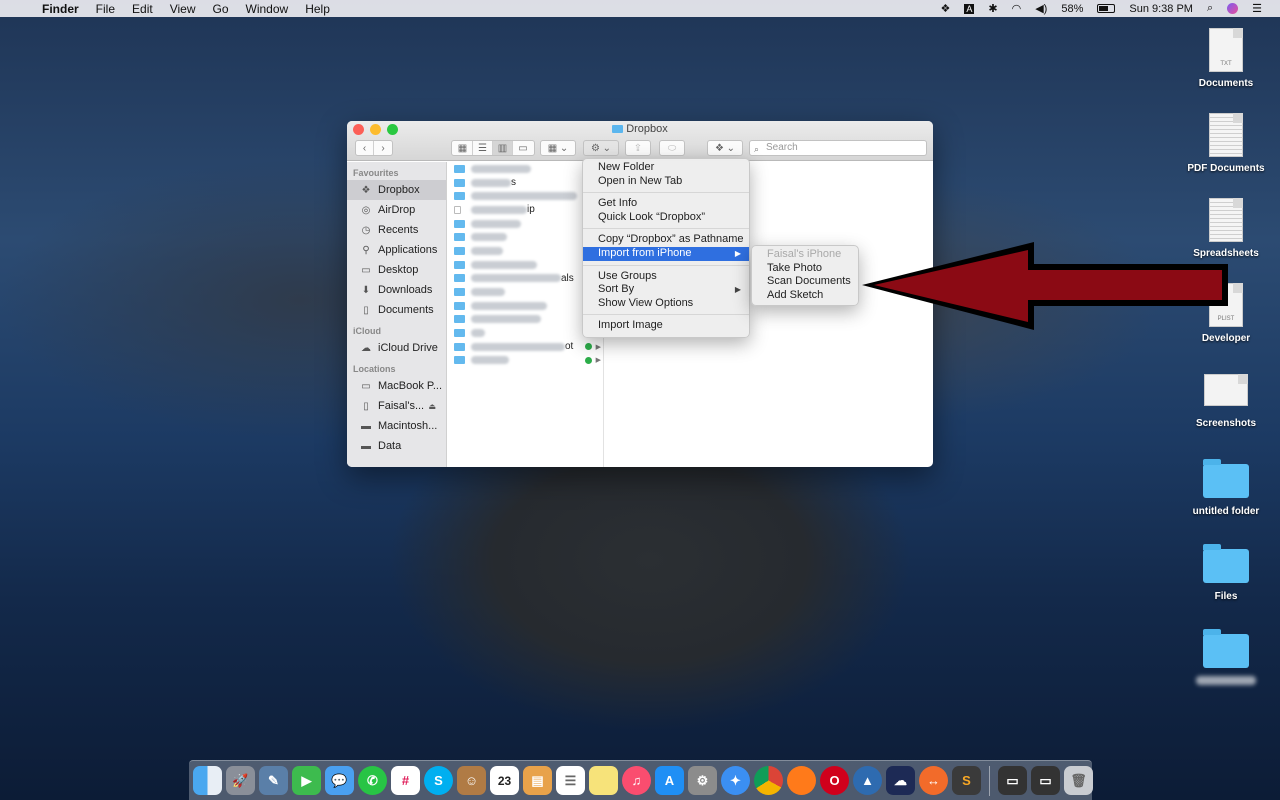 This screenshot has width=1280, height=800. I want to click on file-row: ip, so click(525, 210).